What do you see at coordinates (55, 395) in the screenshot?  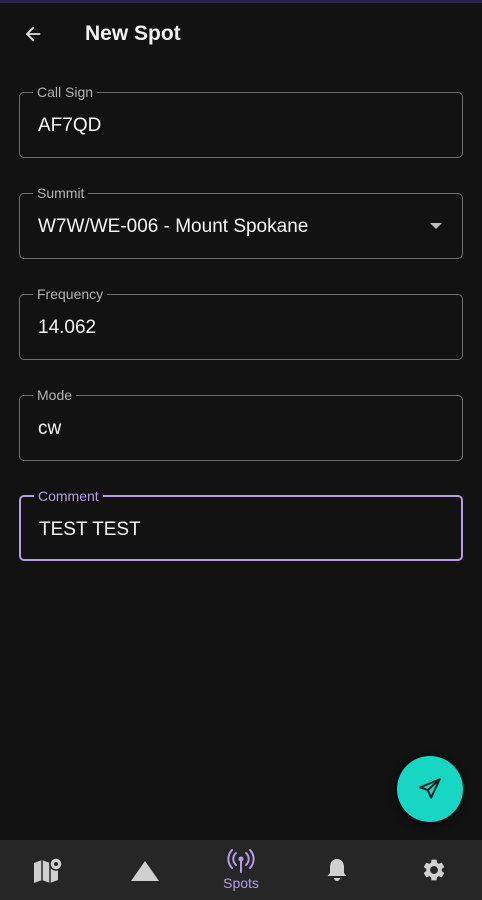 I see `mode-label: Mode` at bounding box center [55, 395].